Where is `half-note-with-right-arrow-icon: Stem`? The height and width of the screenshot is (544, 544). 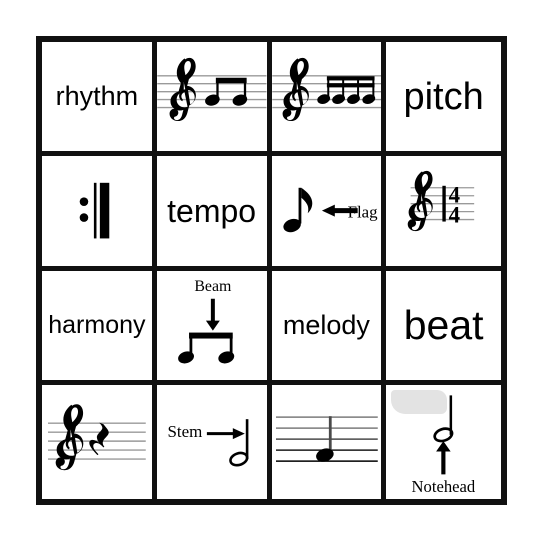 half-note-with-right-arrow-icon: Stem is located at coordinates (208, 442).